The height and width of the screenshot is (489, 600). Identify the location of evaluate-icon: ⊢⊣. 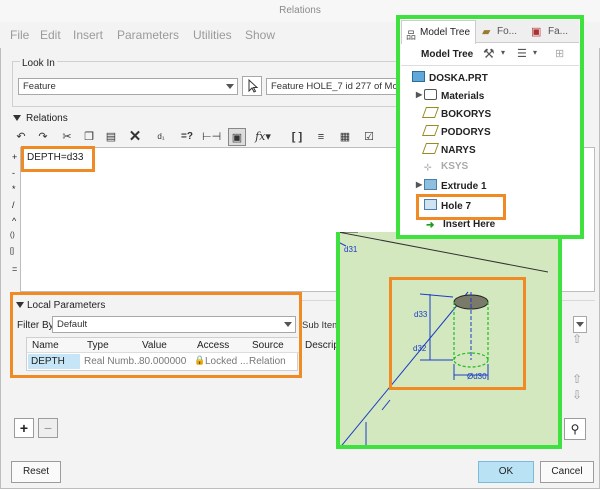
(211, 137).